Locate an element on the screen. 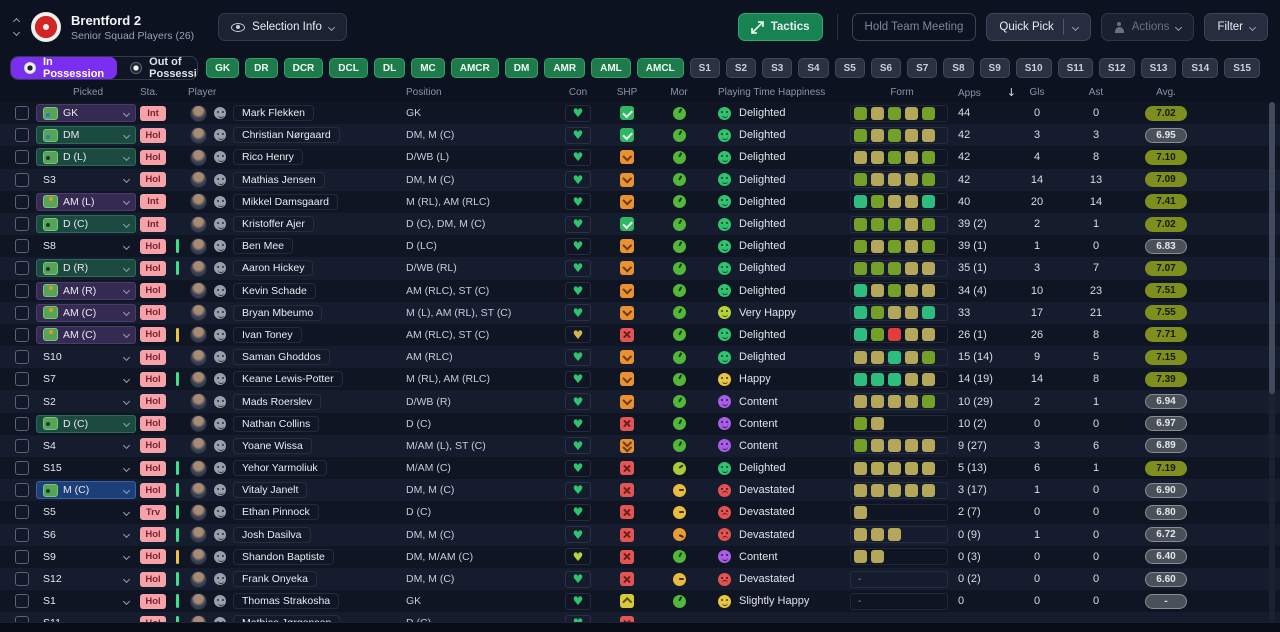  picked-select: S9 is located at coordinates (86, 557).